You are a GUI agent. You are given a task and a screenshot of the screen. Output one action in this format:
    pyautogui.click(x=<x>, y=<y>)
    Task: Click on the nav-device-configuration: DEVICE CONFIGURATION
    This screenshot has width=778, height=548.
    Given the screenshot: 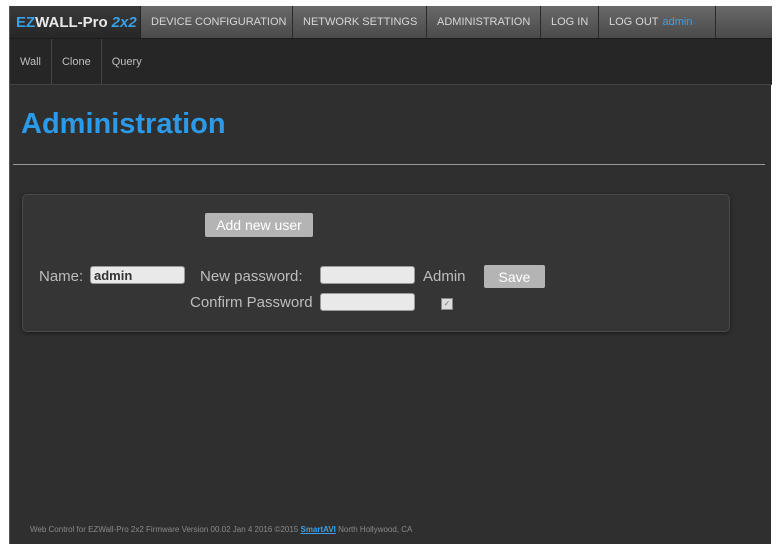 What is the action you would take?
    pyautogui.click(x=217, y=22)
    